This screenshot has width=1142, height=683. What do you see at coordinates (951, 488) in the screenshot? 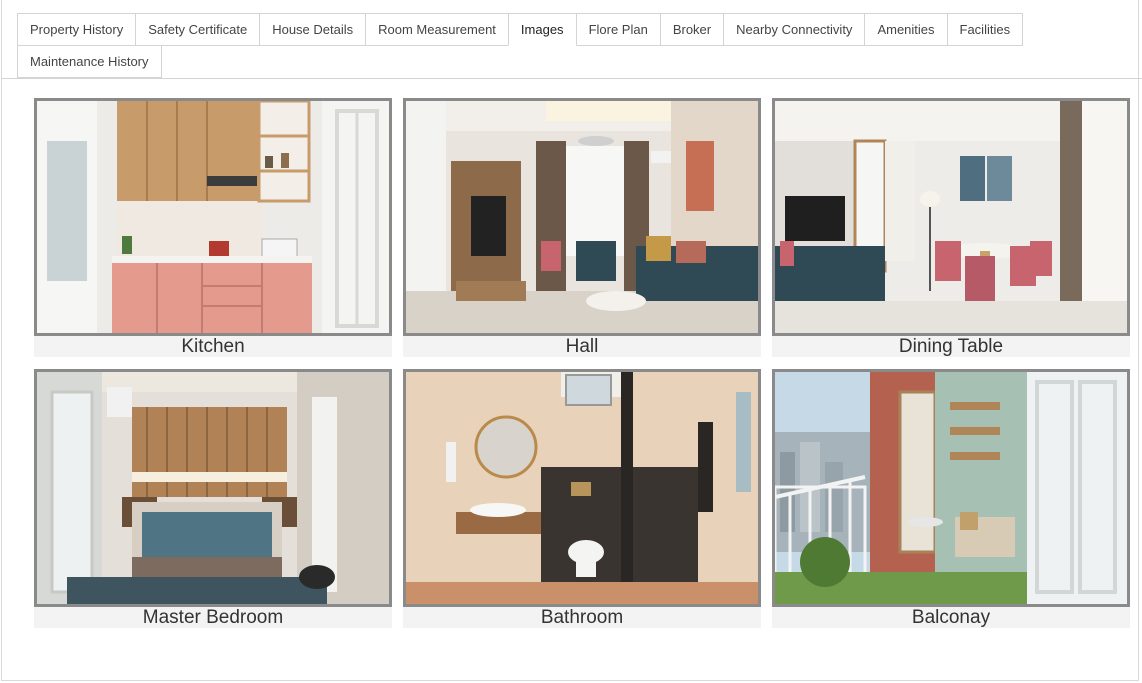
I see `balcony-photo` at bounding box center [951, 488].